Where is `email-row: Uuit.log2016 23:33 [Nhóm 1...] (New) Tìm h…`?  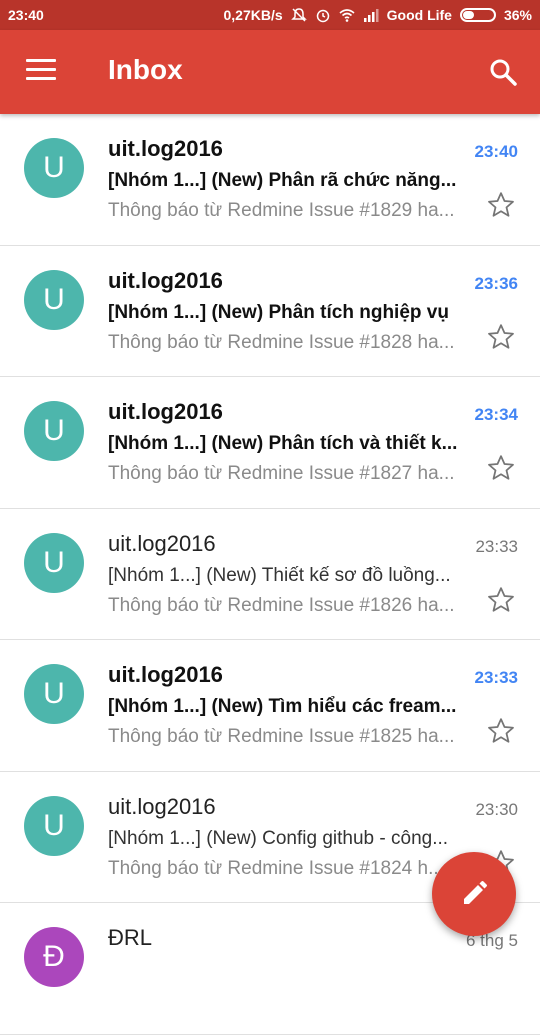 email-row: Uuit.log2016 23:33 [Nhóm 1...] (New) Tìm h… is located at coordinates (270, 706).